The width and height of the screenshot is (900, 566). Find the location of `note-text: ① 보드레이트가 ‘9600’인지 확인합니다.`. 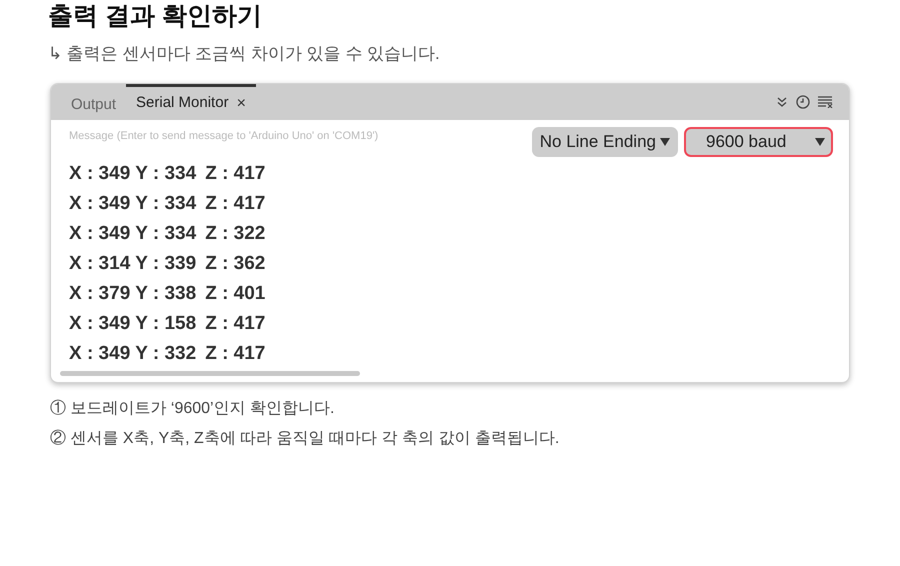

note-text: ① 보드레이트가 ‘9600’인지 확인합니다. is located at coordinates (192, 409).